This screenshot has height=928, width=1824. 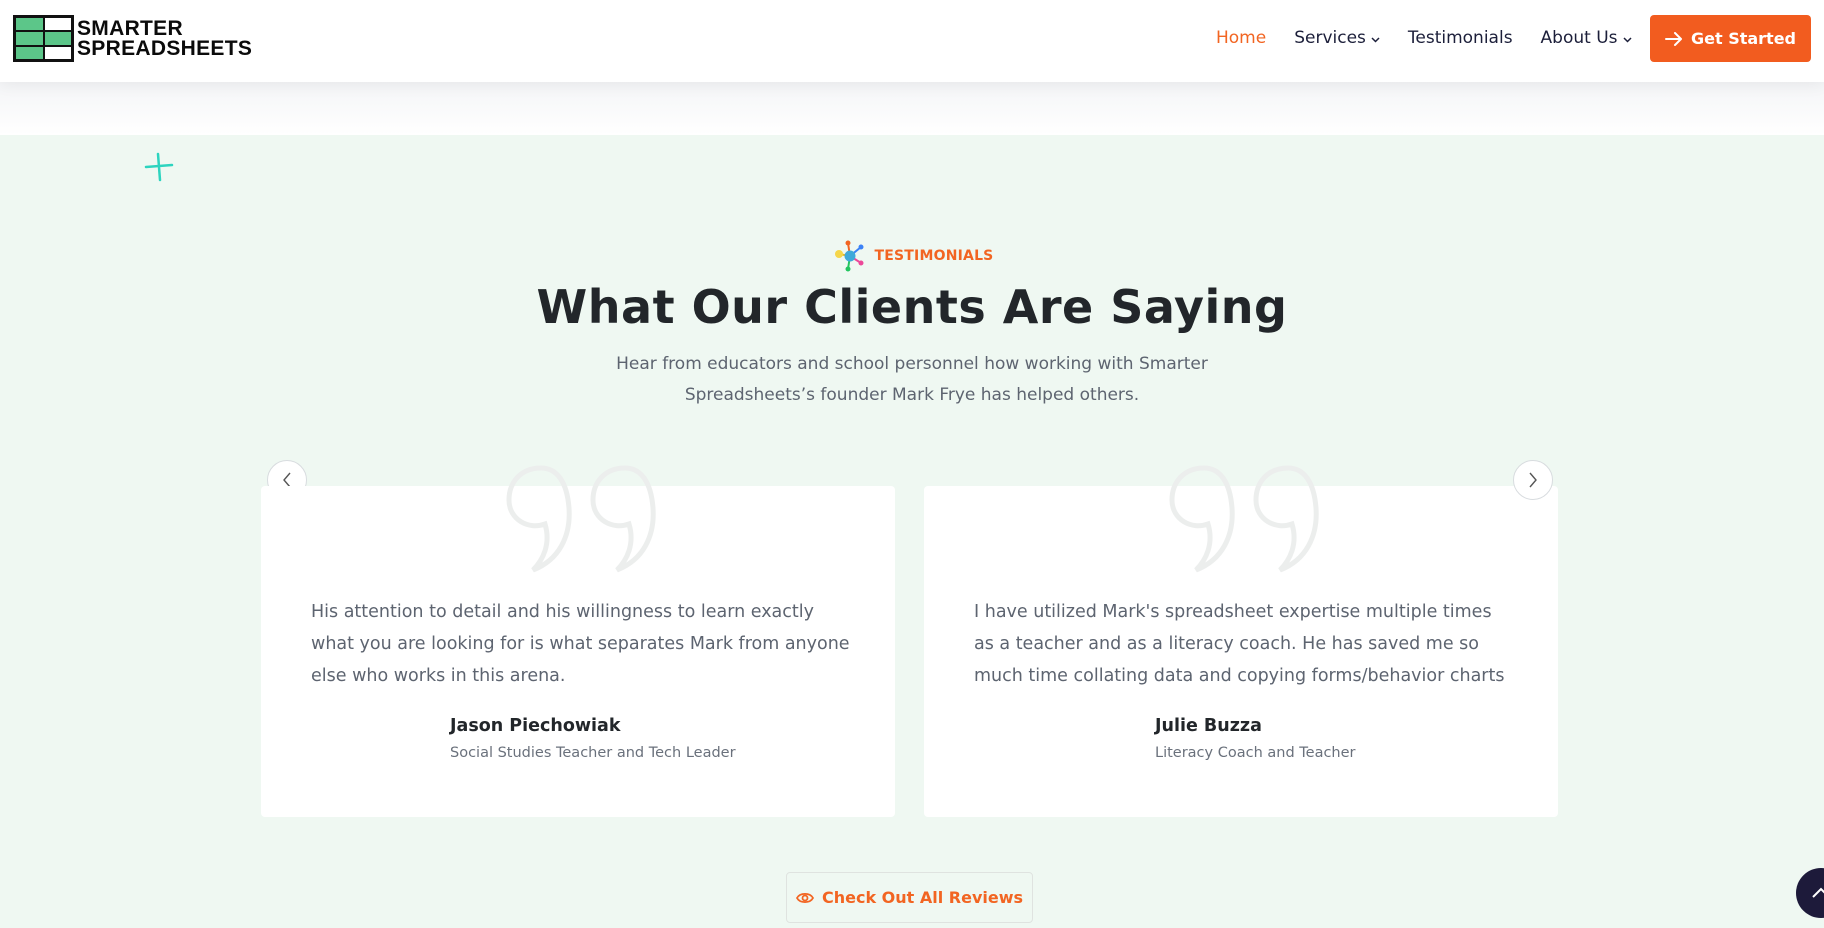 I want to click on testimonial-role: Social Studies Teacher and Tech Leader, so click(x=593, y=753).